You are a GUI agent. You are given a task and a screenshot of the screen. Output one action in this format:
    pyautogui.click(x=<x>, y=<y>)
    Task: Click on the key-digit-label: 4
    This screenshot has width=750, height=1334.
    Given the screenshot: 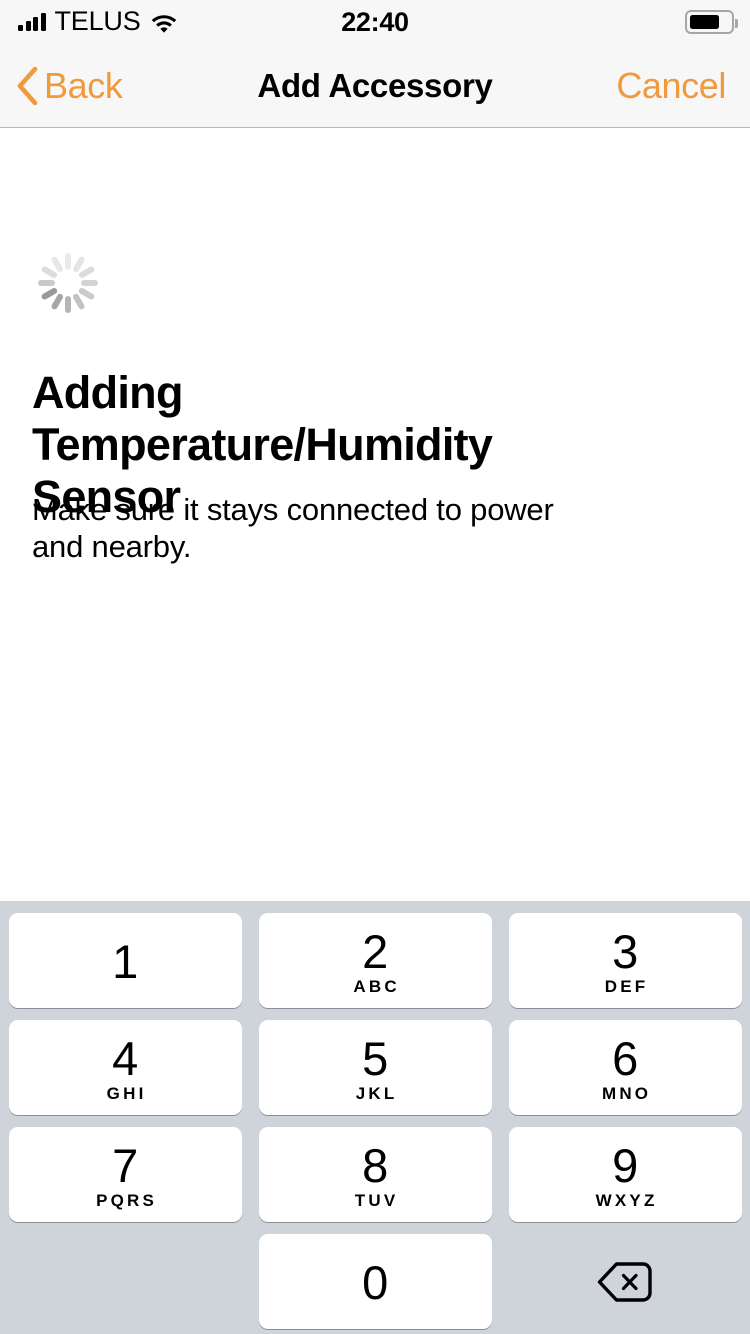 What is the action you would take?
    pyautogui.click(x=125, y=1058)
    